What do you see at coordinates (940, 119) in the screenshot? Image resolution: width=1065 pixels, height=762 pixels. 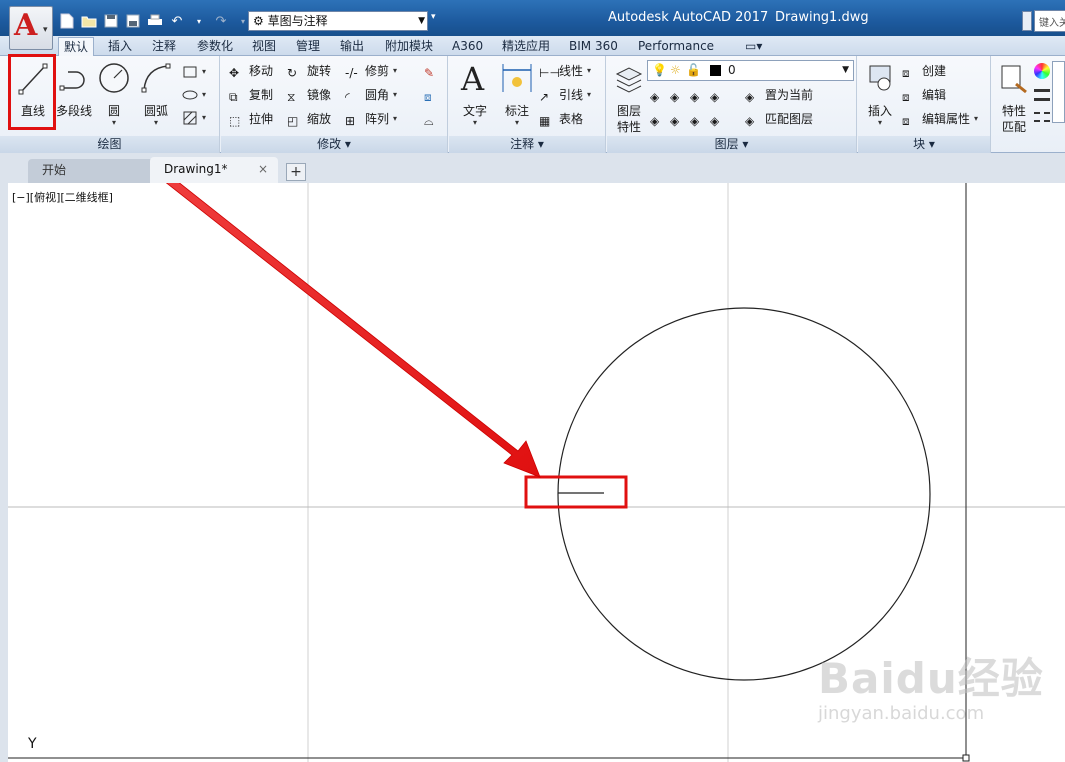 I see `edit-attributes-button: ⧈ 编辑属性 ▾` at bounding box center [940, 119].